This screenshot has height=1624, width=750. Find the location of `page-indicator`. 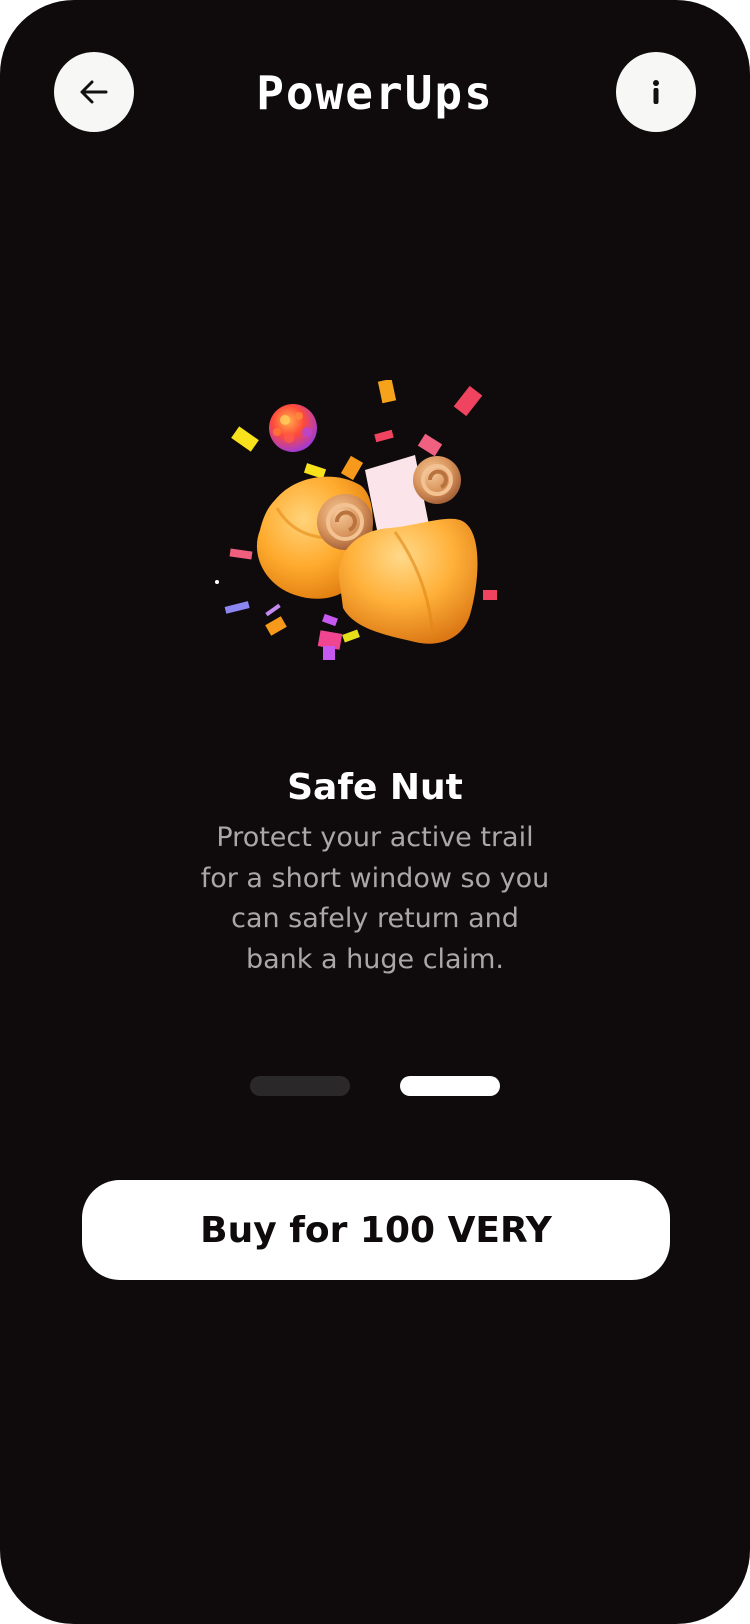

page-indicator is located at coordinates (375, 1086).